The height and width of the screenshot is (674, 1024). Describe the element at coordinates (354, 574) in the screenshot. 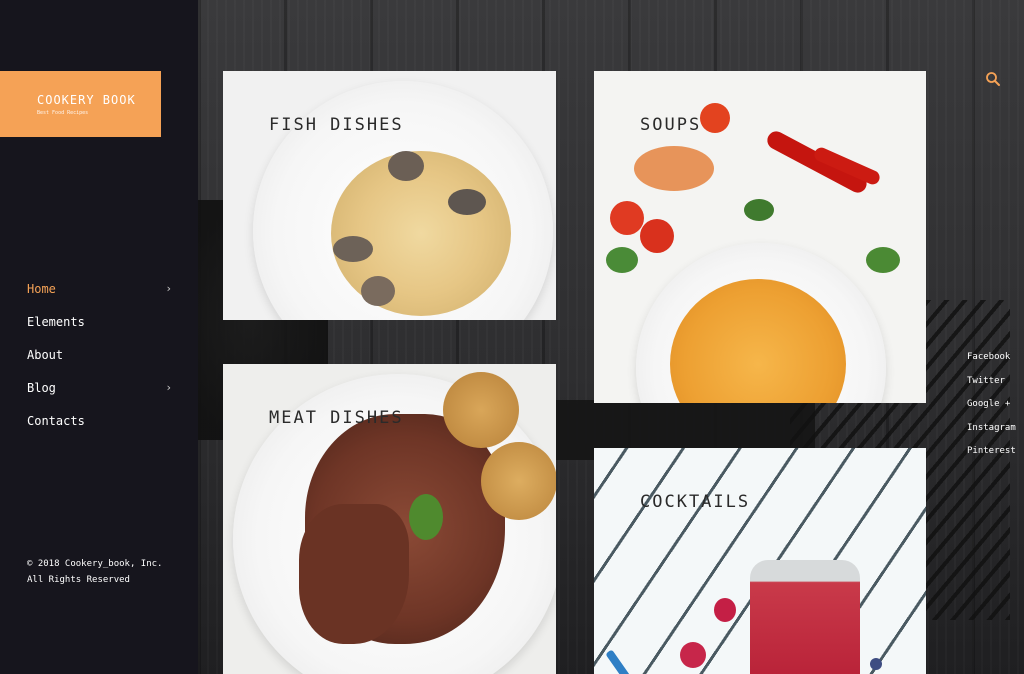

I see `steak-image` at that location.